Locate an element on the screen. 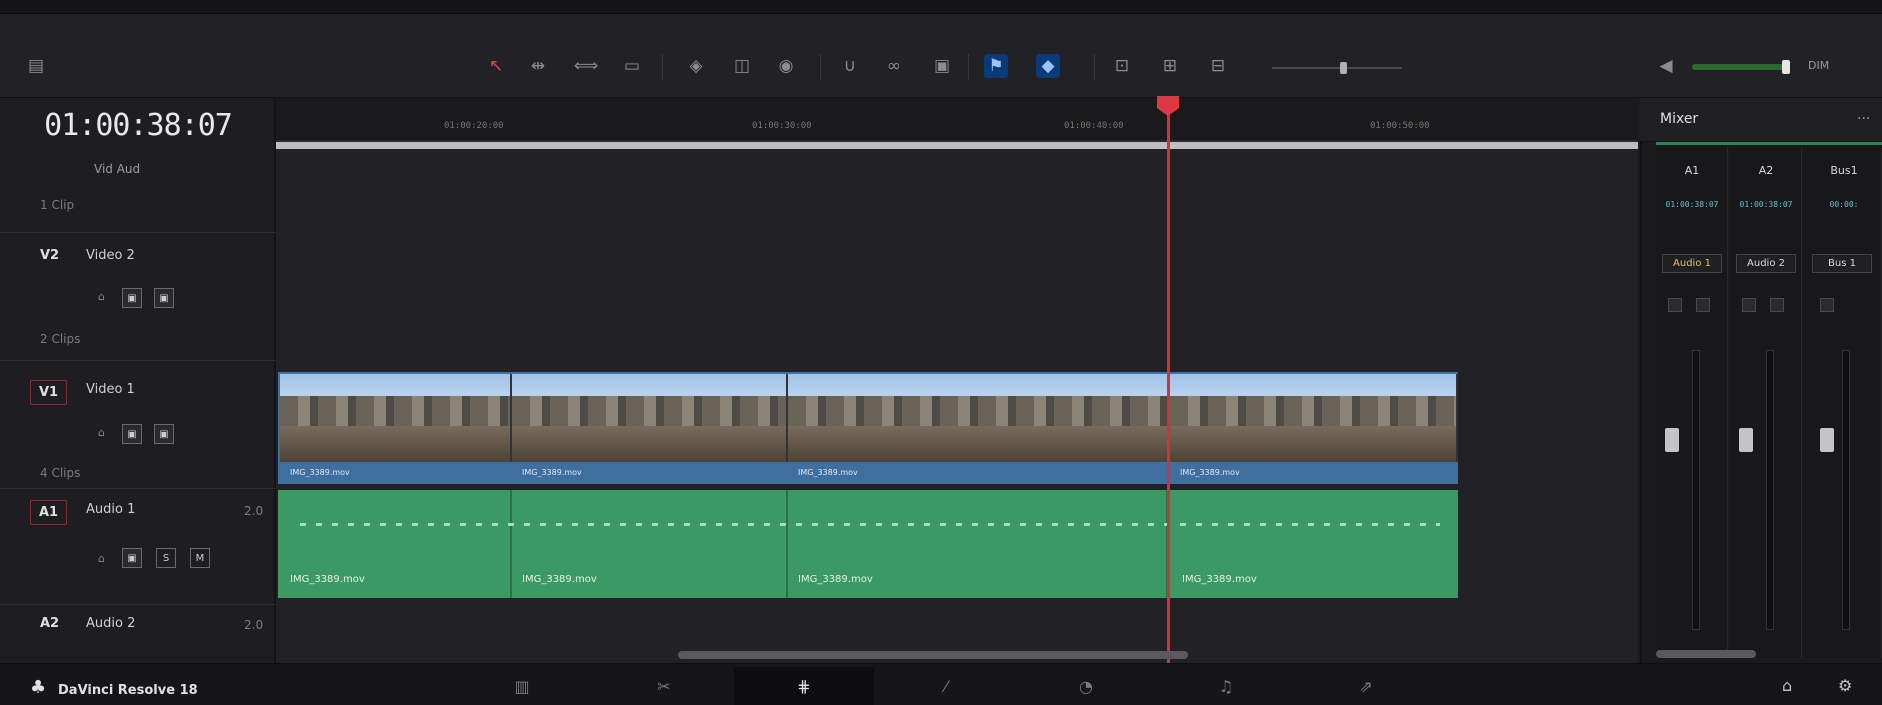 The image size is (1882, 705). lock-icon: ▣ is located at coordinates (942, 66).